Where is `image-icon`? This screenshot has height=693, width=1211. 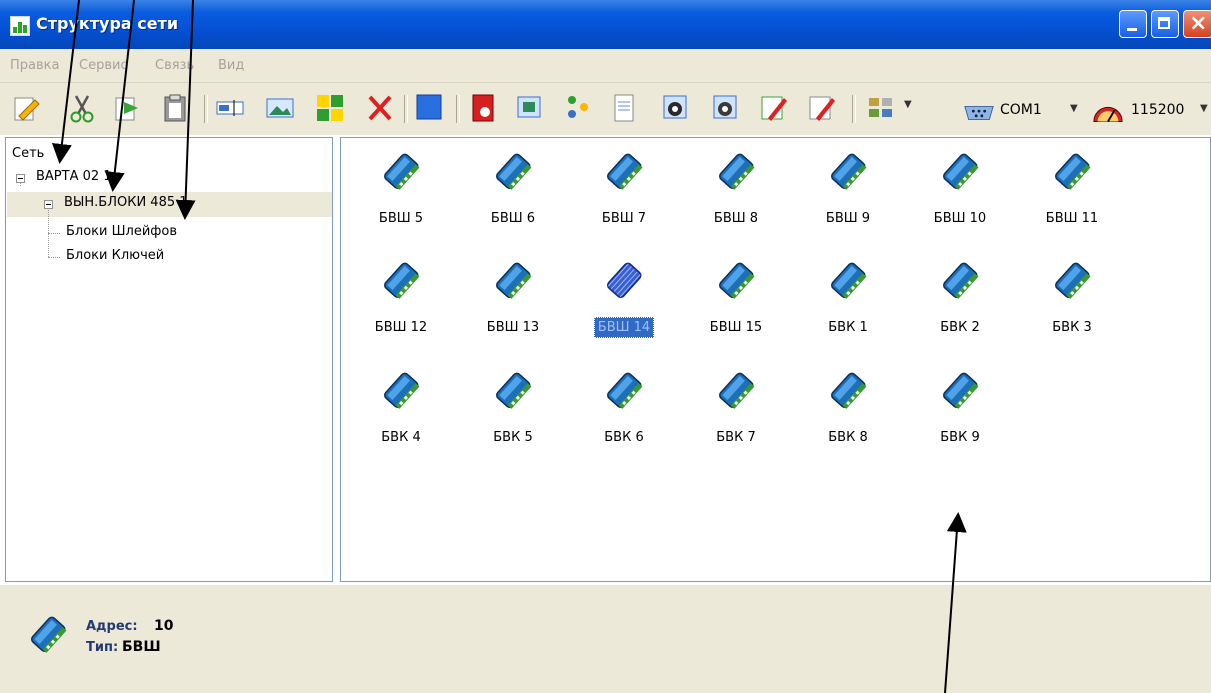 image-icon is located at coordinates (280, 108).